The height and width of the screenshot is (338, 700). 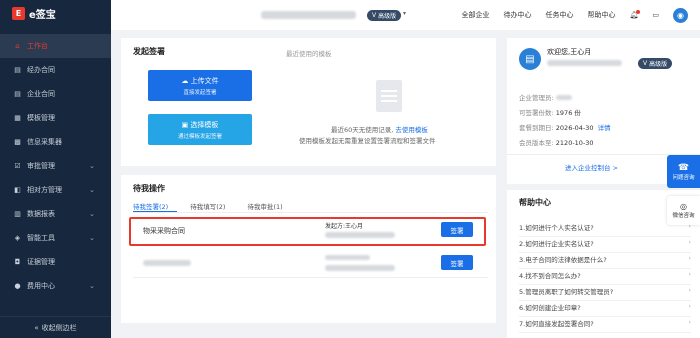 I want to click on nav-task-center: 任务中心, so click(x=559, y=15).